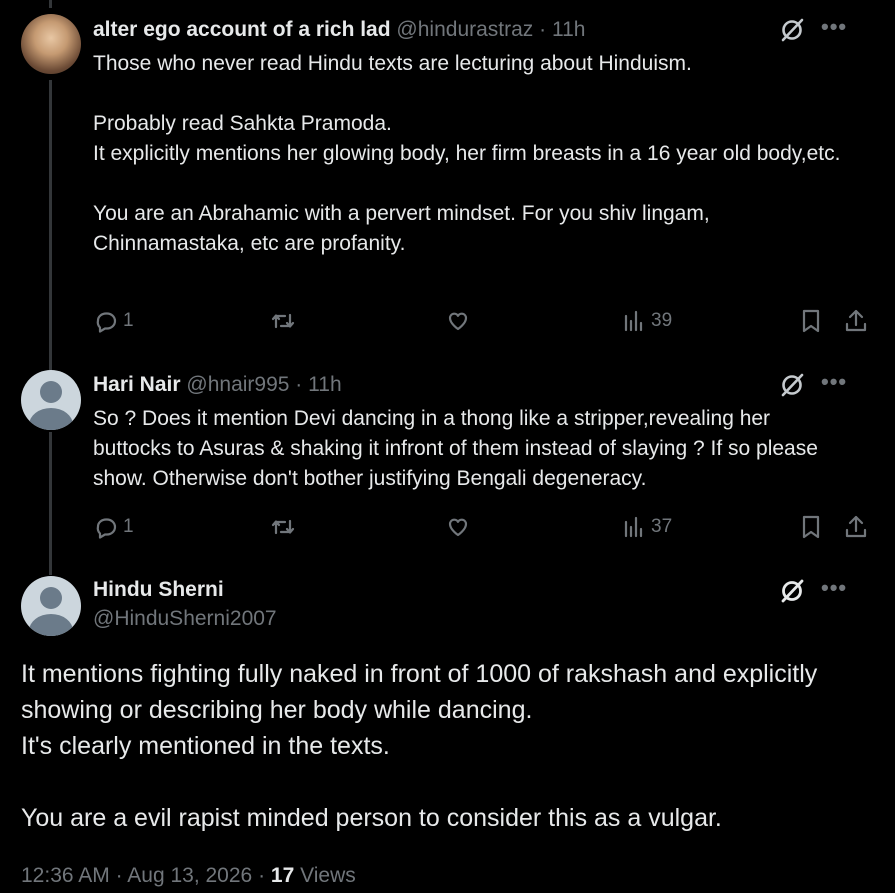 Image resolution: width=895 pixels, height=893 pixels. Describe the element at coordinates (65, 875) in the screenshot. I see `tweet-time: 12:36 AM` at that location.